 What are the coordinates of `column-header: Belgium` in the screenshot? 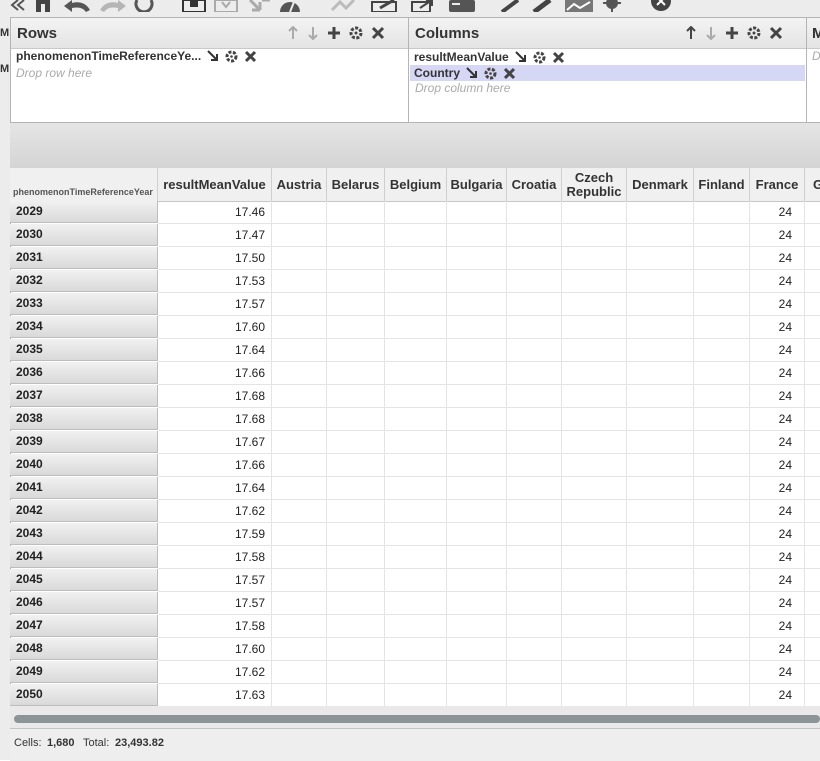 It's located at (416, 184).